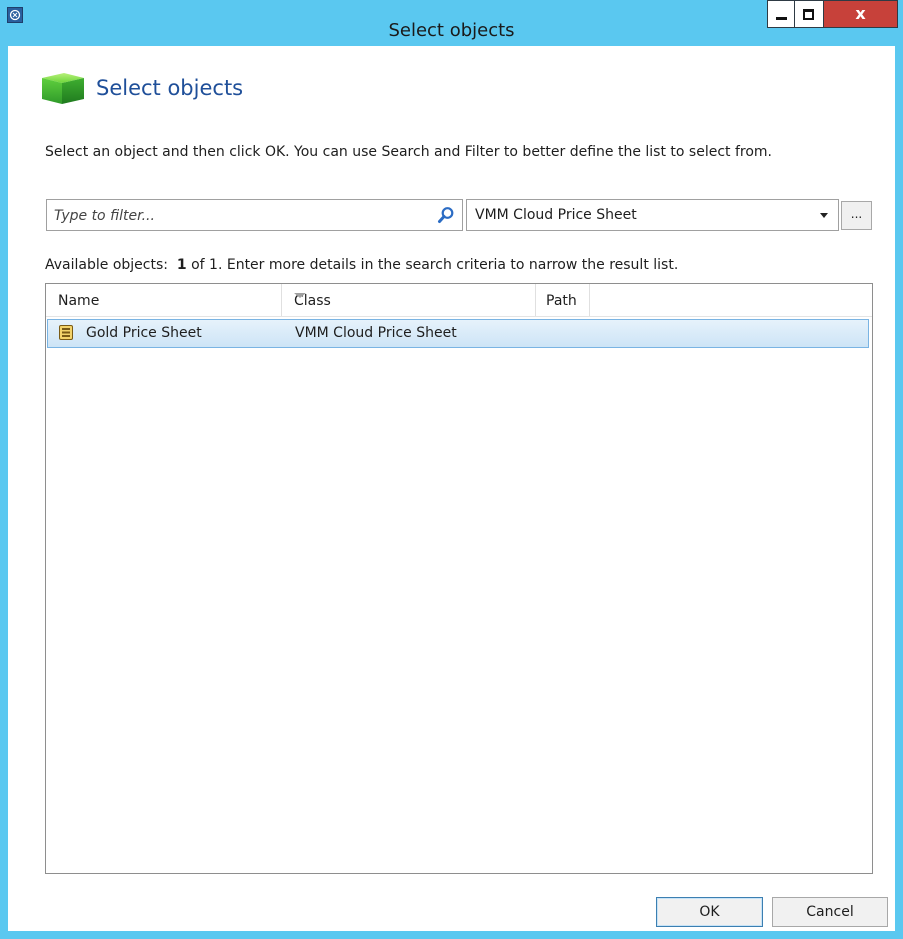  What do you see at coordinates (239, 216) in the screenshot?
I see `filter-input` at bounding box center [239, 216].